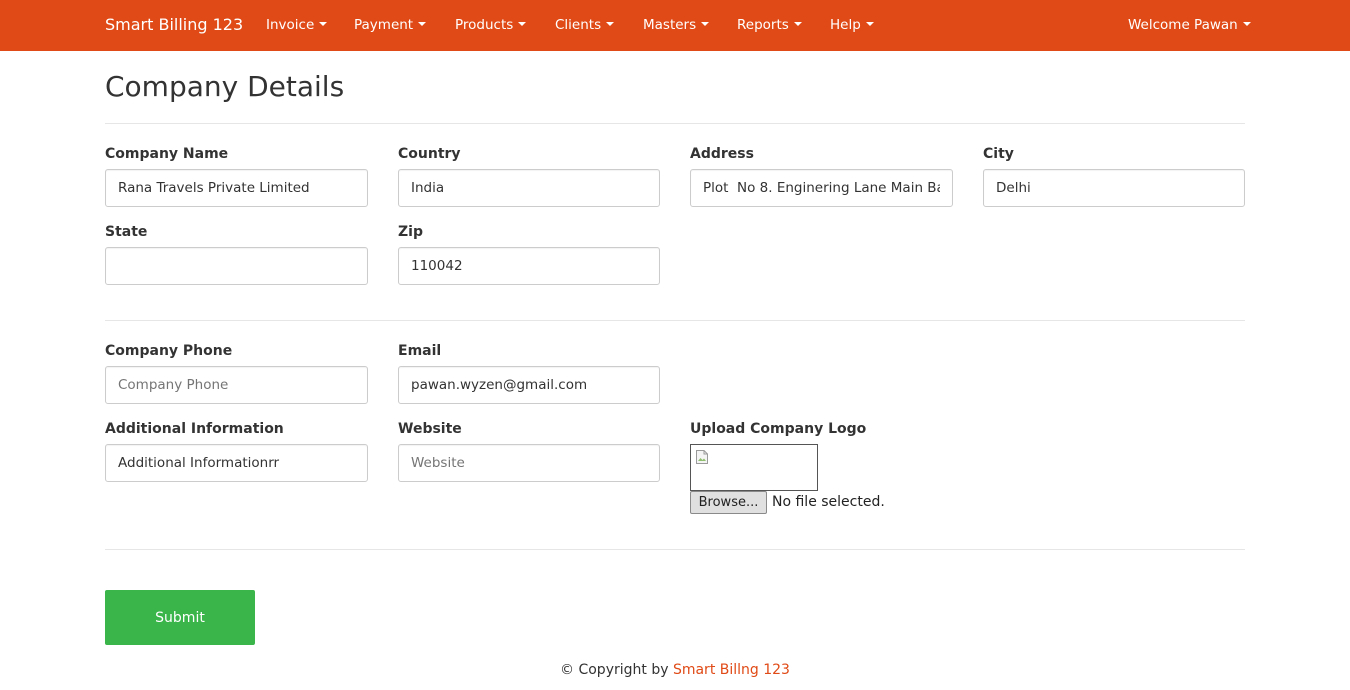 The image size is (1350, 690). Describe the element at coordinates (670, 25) in the screenshot. I see `nav-label: Masters` at that location.